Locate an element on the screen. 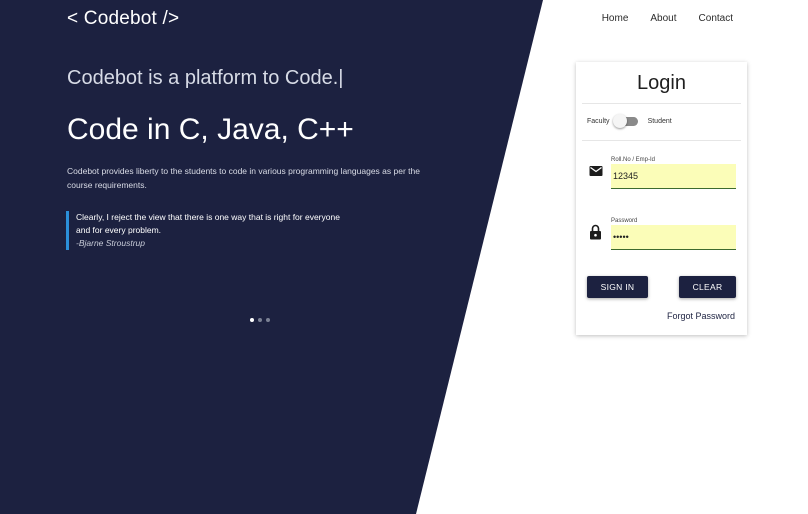 This screenshot has width=808, height=514. role-toggle-switch is located at coordinates (625, 121).